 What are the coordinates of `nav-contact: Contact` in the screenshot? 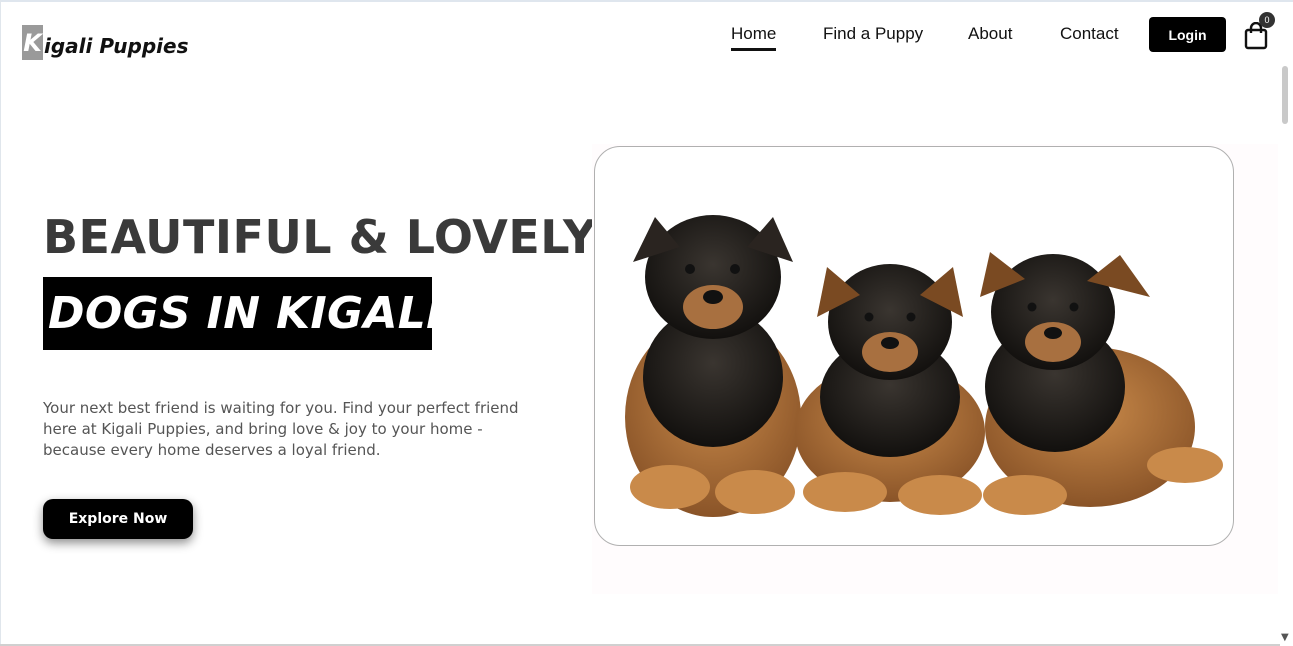 It's located at (1089, 34).